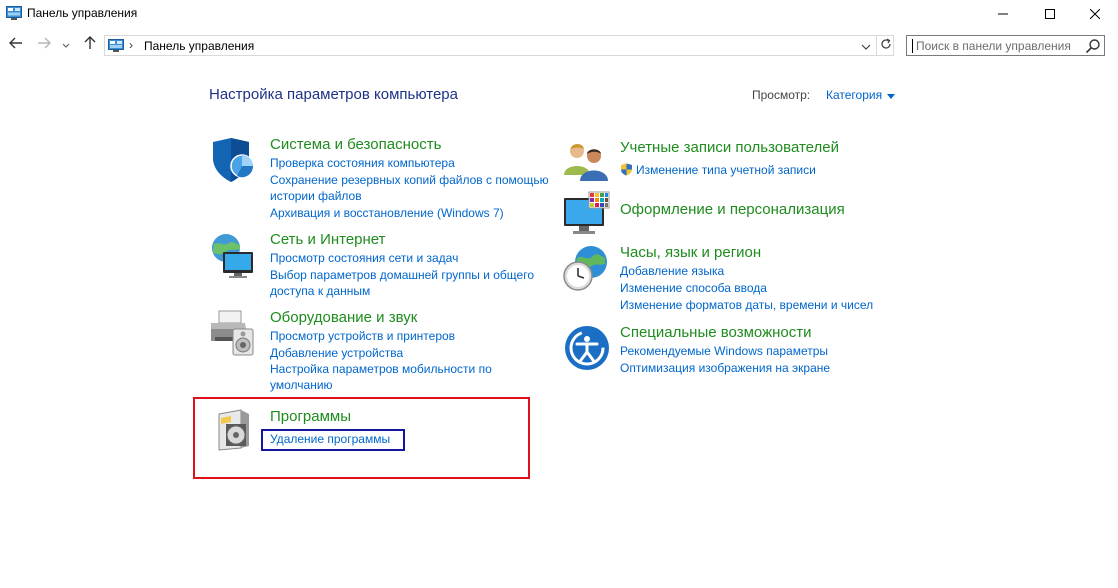 Image resolution: width=1118 pixels, height=588 pixels. I want to click on minimize-icon, so click(1003, 14).